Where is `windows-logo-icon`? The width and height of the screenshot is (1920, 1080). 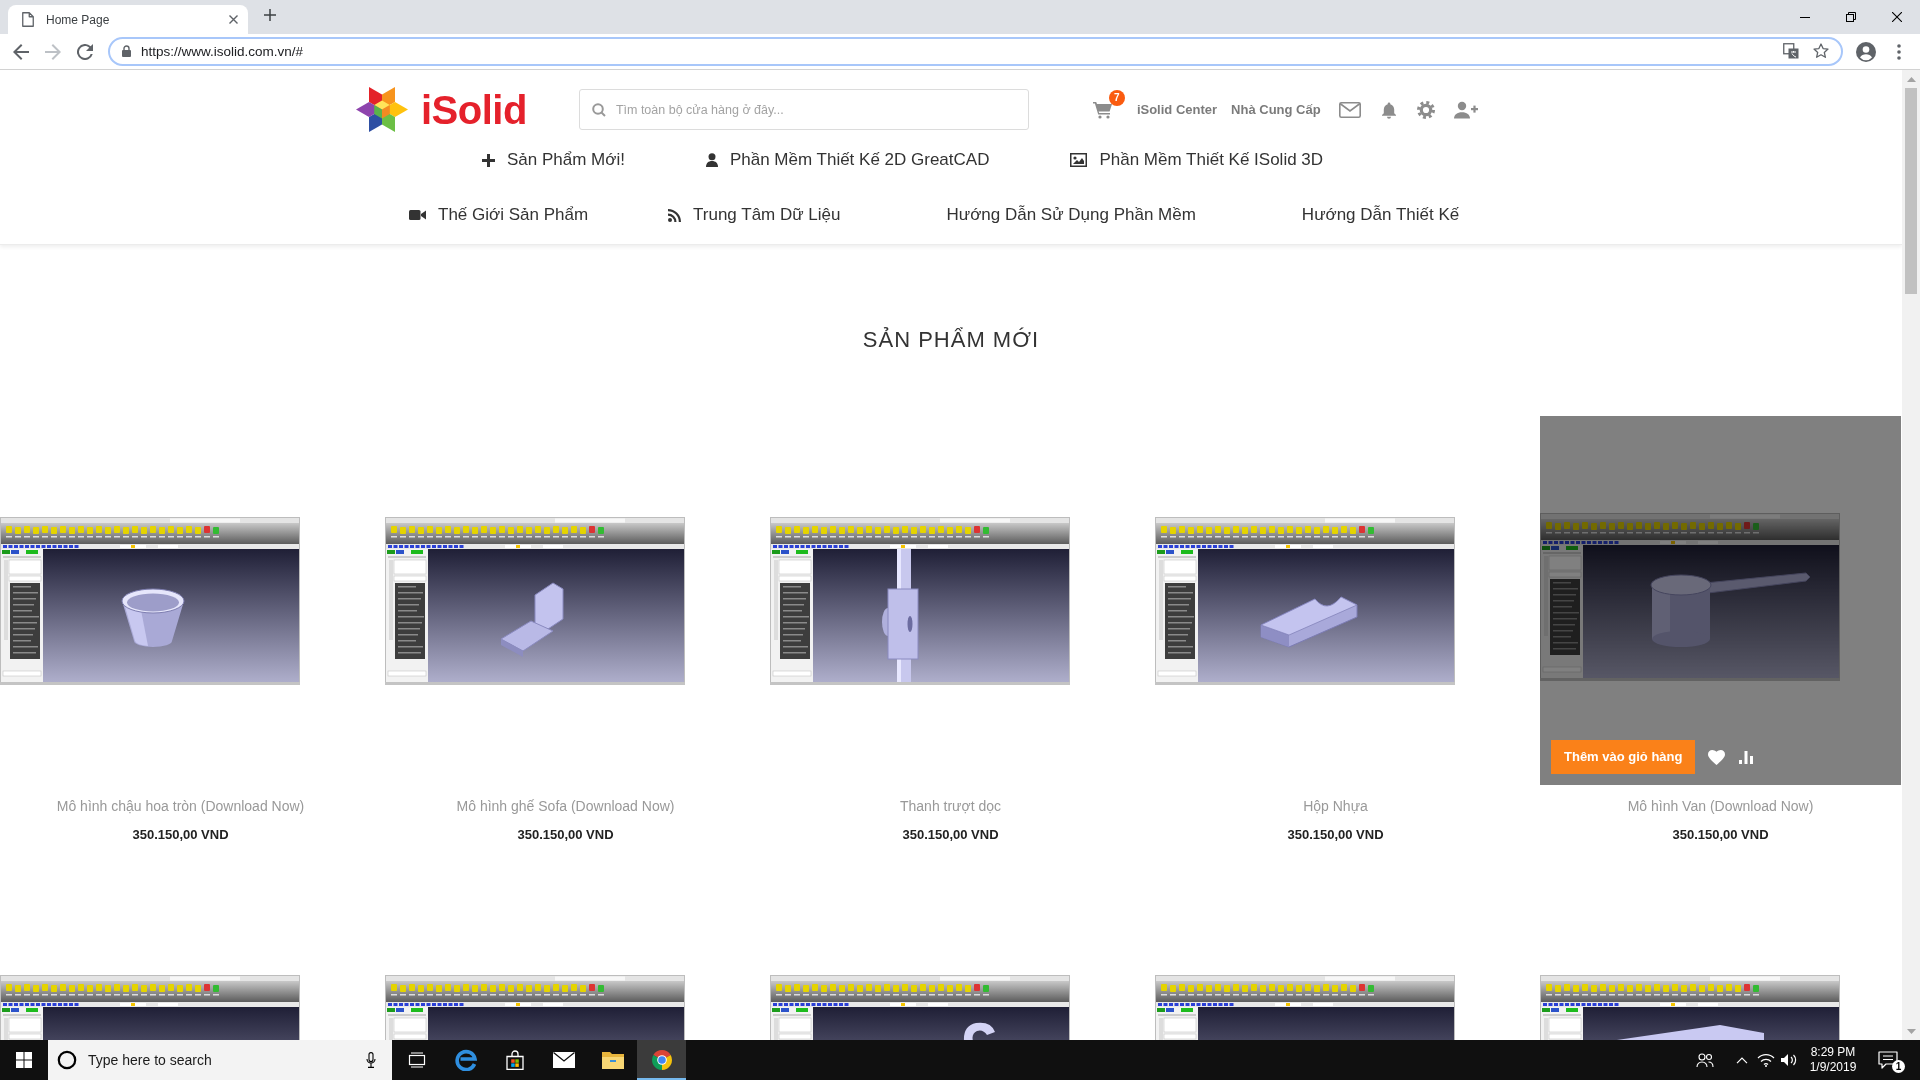
windows-logo-icon is located at coordinates (24, 1060).